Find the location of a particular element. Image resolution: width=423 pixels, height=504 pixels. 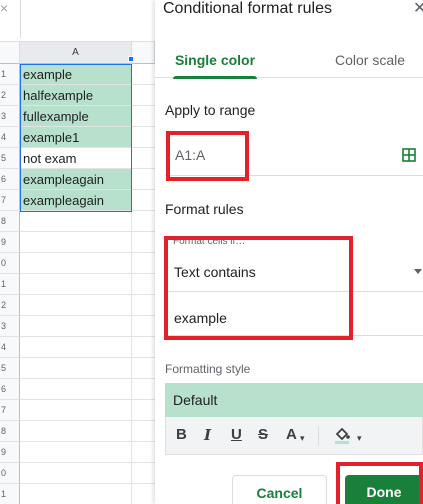

formatting-style-label: Formatting style is located at coordinates (208, 369).